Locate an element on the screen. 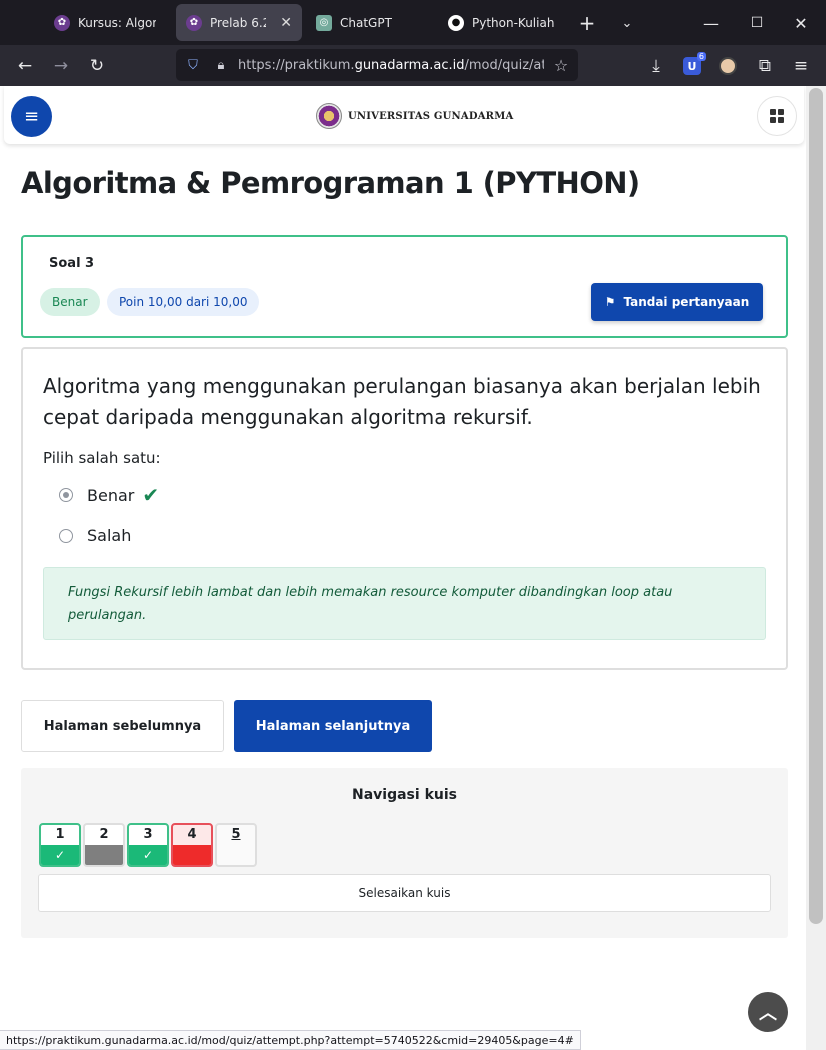 Image resolution: width=826 pixels, height=1050 pixels. drawer-menu-button: ≡ is located at coordinates (31, 116).